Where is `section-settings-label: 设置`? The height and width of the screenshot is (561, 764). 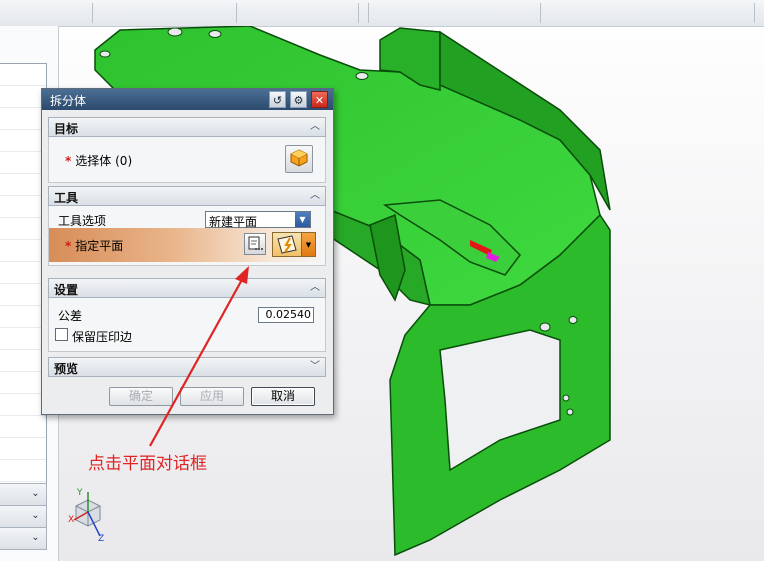 section-settings-label: 设置 is located at coordinates (66, 290).